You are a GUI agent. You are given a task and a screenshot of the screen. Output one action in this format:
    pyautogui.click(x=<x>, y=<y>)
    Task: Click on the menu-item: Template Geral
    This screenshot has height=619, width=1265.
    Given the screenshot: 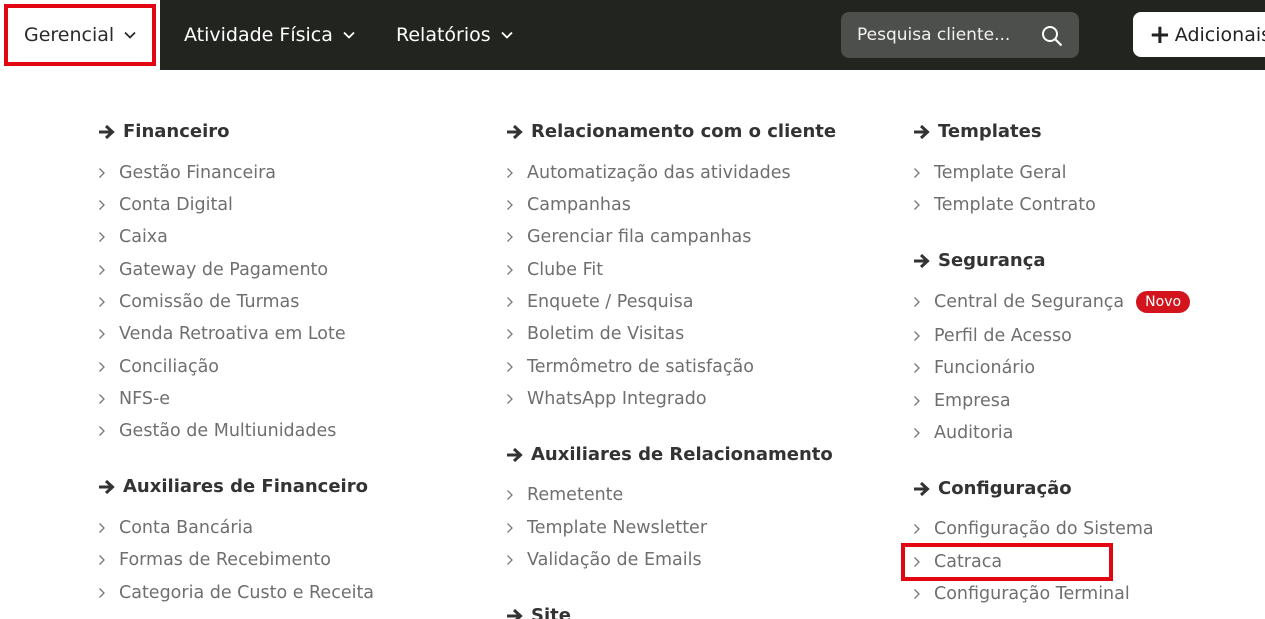 What is the action you would take?
    pyautogui.click(x=990, y=173)
    